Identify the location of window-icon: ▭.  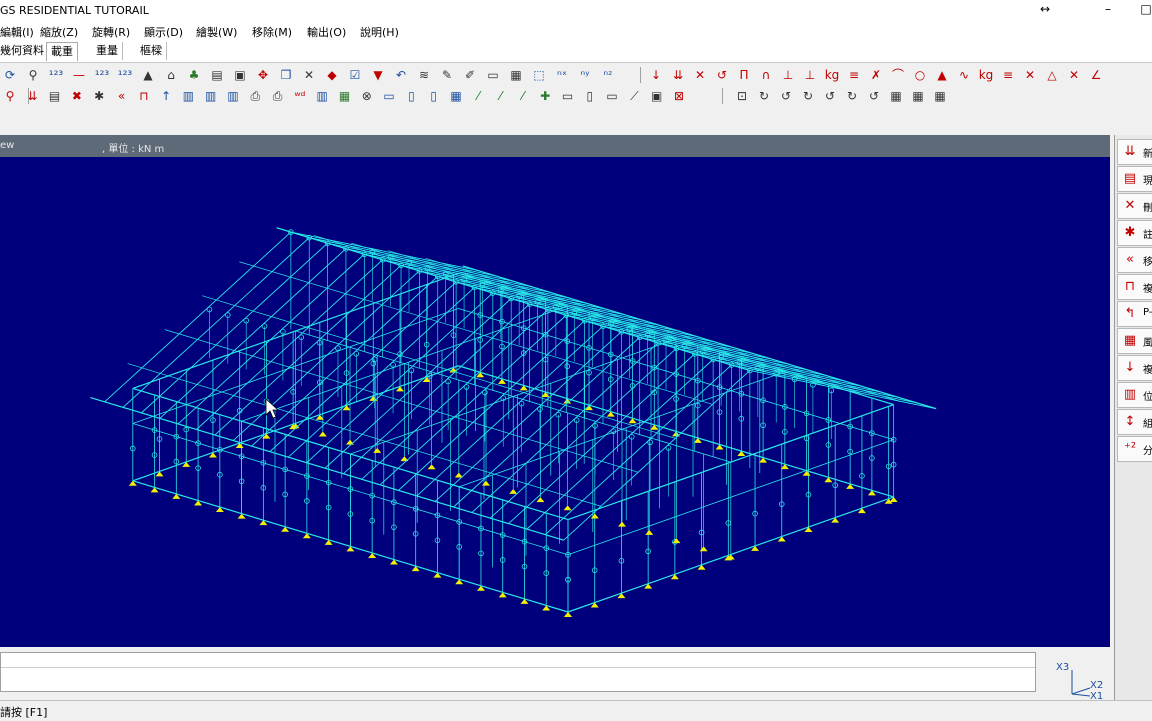
(389, 96).